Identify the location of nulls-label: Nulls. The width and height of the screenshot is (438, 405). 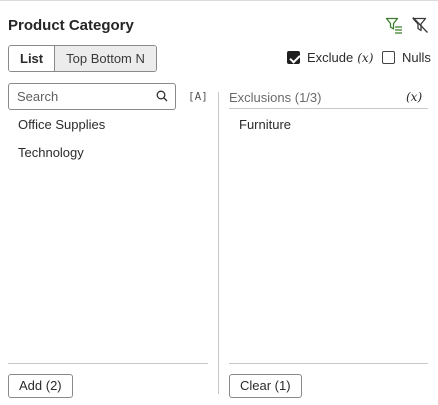
(416, 57).